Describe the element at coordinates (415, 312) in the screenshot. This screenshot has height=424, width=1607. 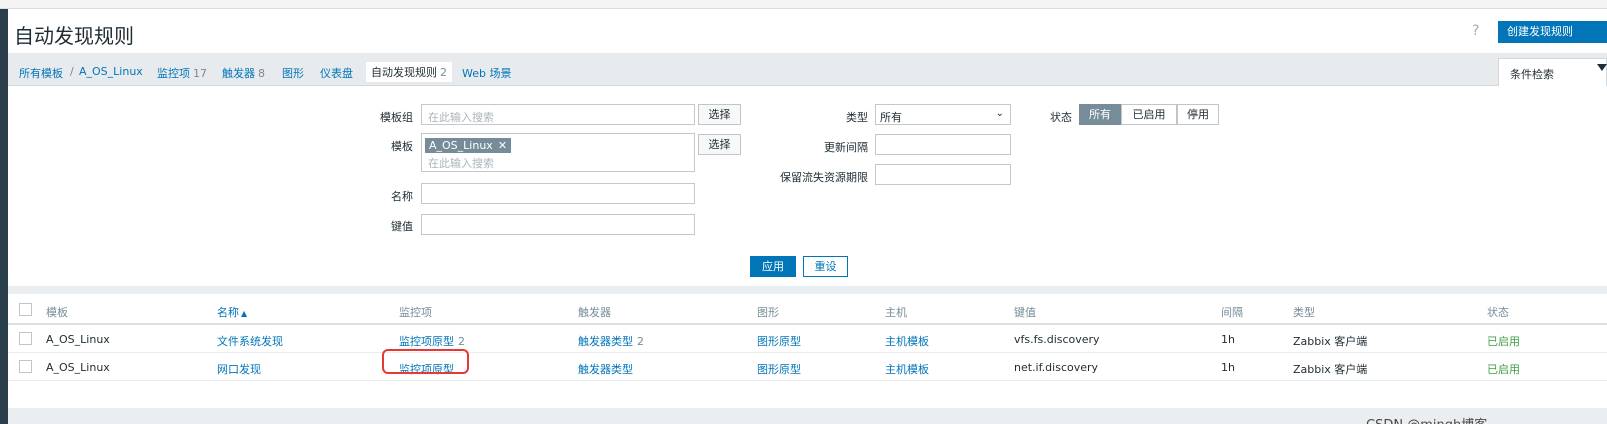
I see `col-items: 监控项` at that location.